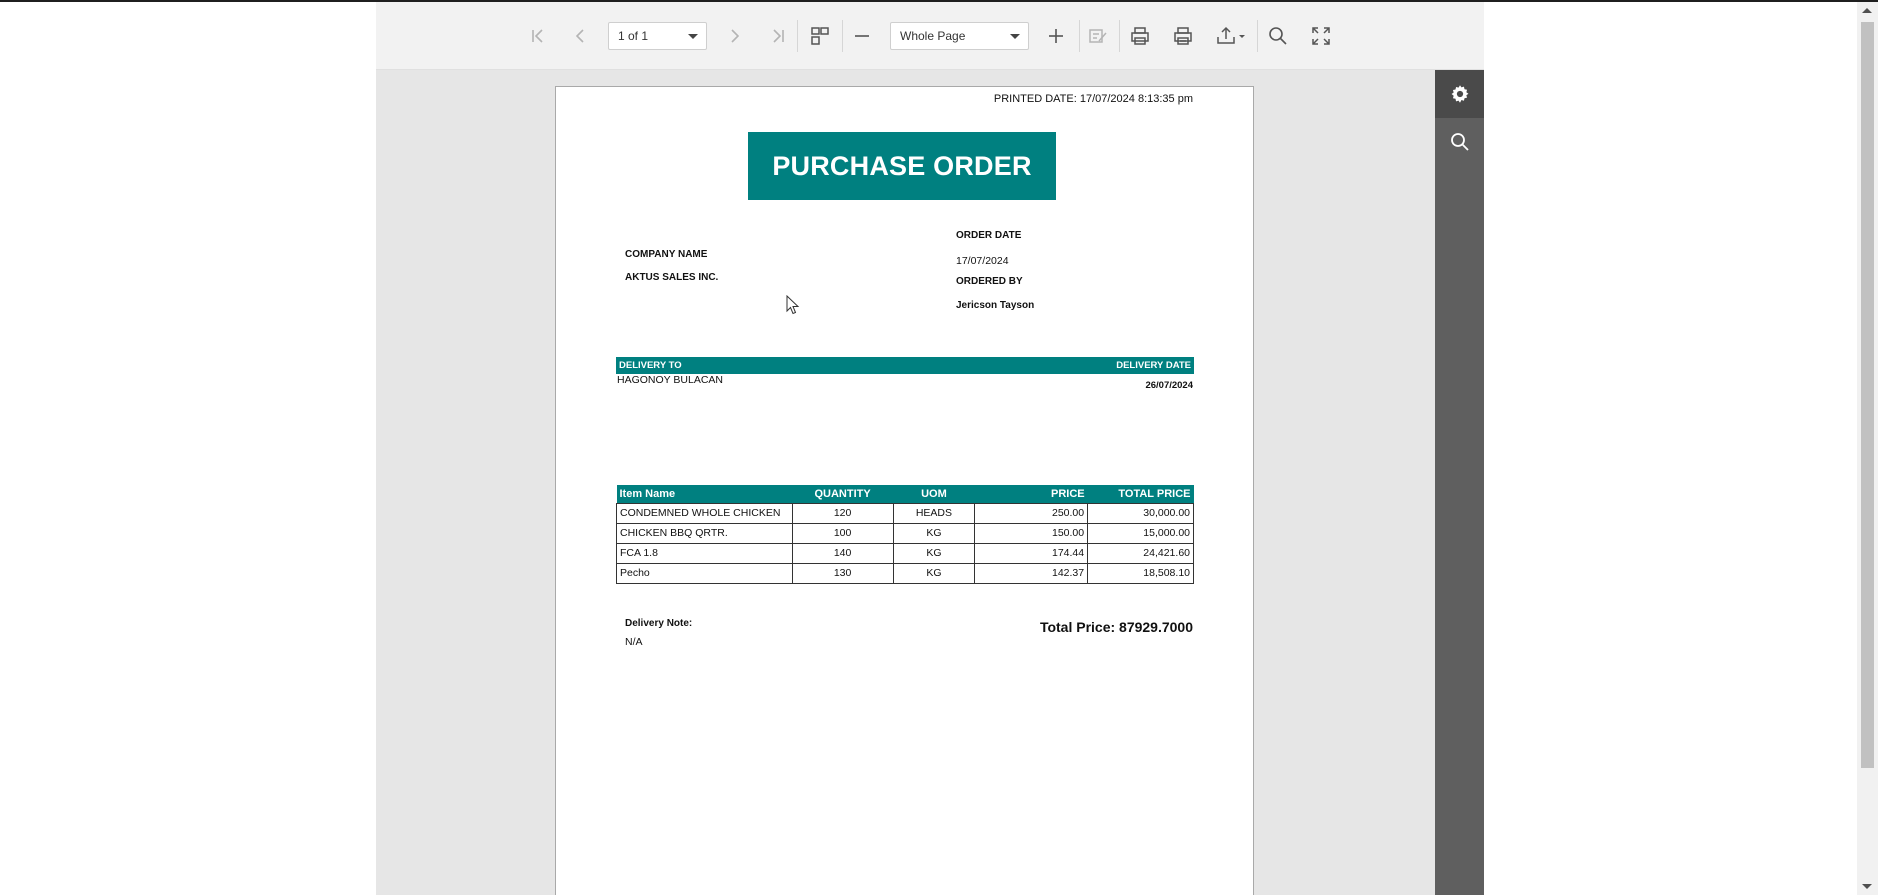 Image resolution: width=1878 pixels, height=895 pixels. Describe the element at coordinates (934, 494) in the screenshot. I see `column-header: UOM` at that location.